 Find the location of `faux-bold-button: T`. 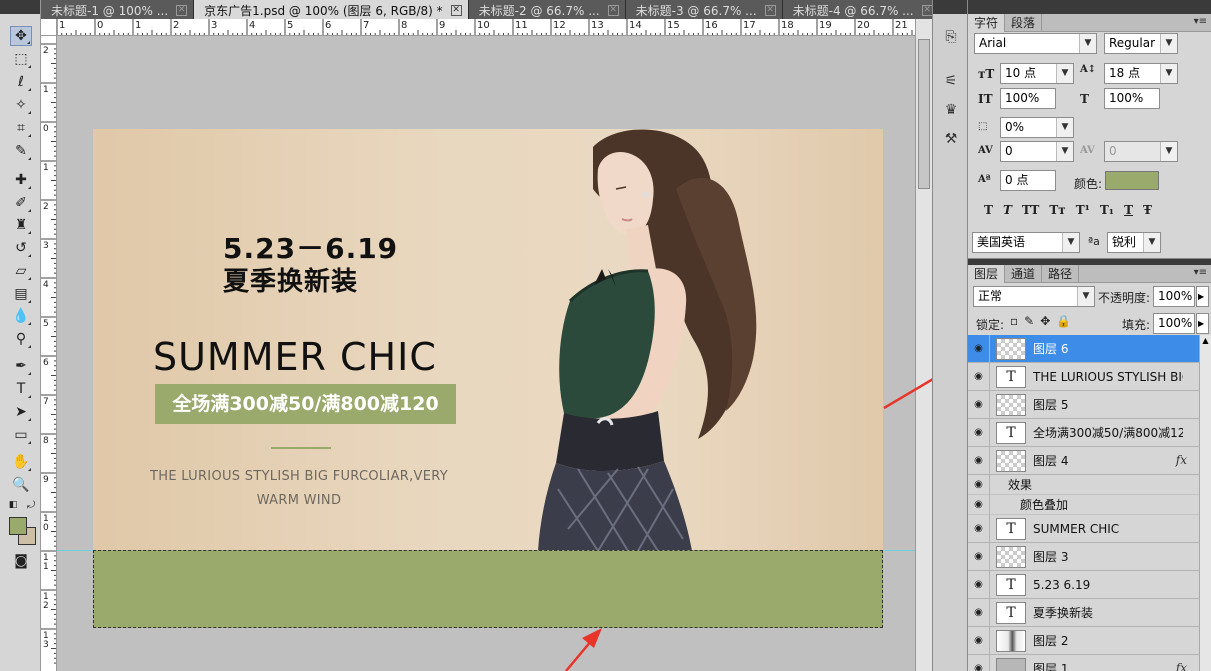

faux-bold-button: T is located at coordinates (988, 210).